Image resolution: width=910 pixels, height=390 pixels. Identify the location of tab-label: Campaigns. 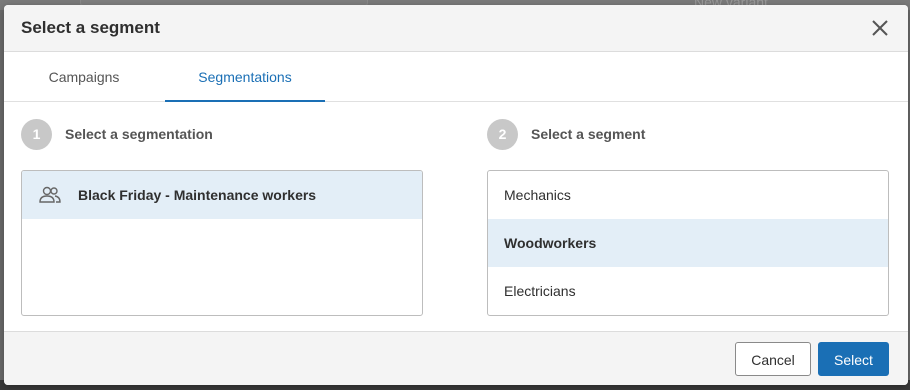
(84, 77).